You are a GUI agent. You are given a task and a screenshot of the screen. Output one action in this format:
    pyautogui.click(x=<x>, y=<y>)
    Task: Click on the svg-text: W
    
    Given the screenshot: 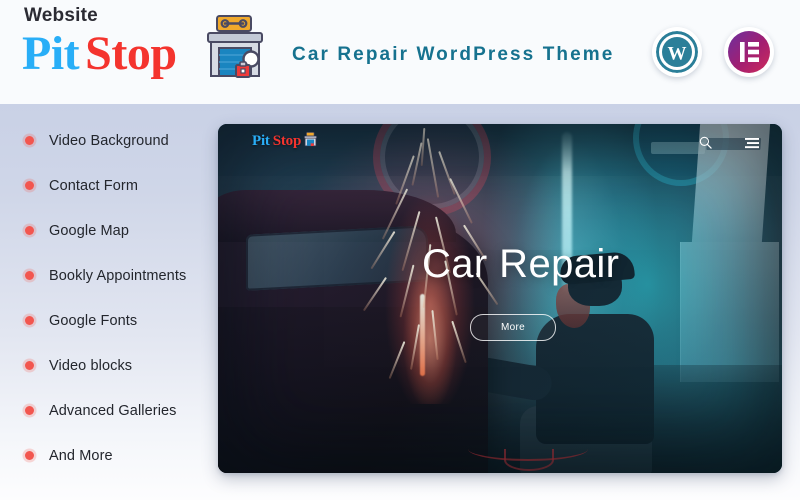 What is the action you would take?
    pyautogui.click(x=677, y=54)
    